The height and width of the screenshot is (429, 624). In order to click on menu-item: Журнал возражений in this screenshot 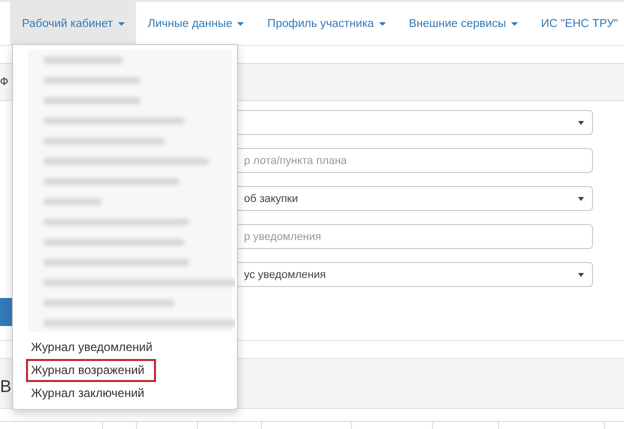, I will do `click(91, 370)`.